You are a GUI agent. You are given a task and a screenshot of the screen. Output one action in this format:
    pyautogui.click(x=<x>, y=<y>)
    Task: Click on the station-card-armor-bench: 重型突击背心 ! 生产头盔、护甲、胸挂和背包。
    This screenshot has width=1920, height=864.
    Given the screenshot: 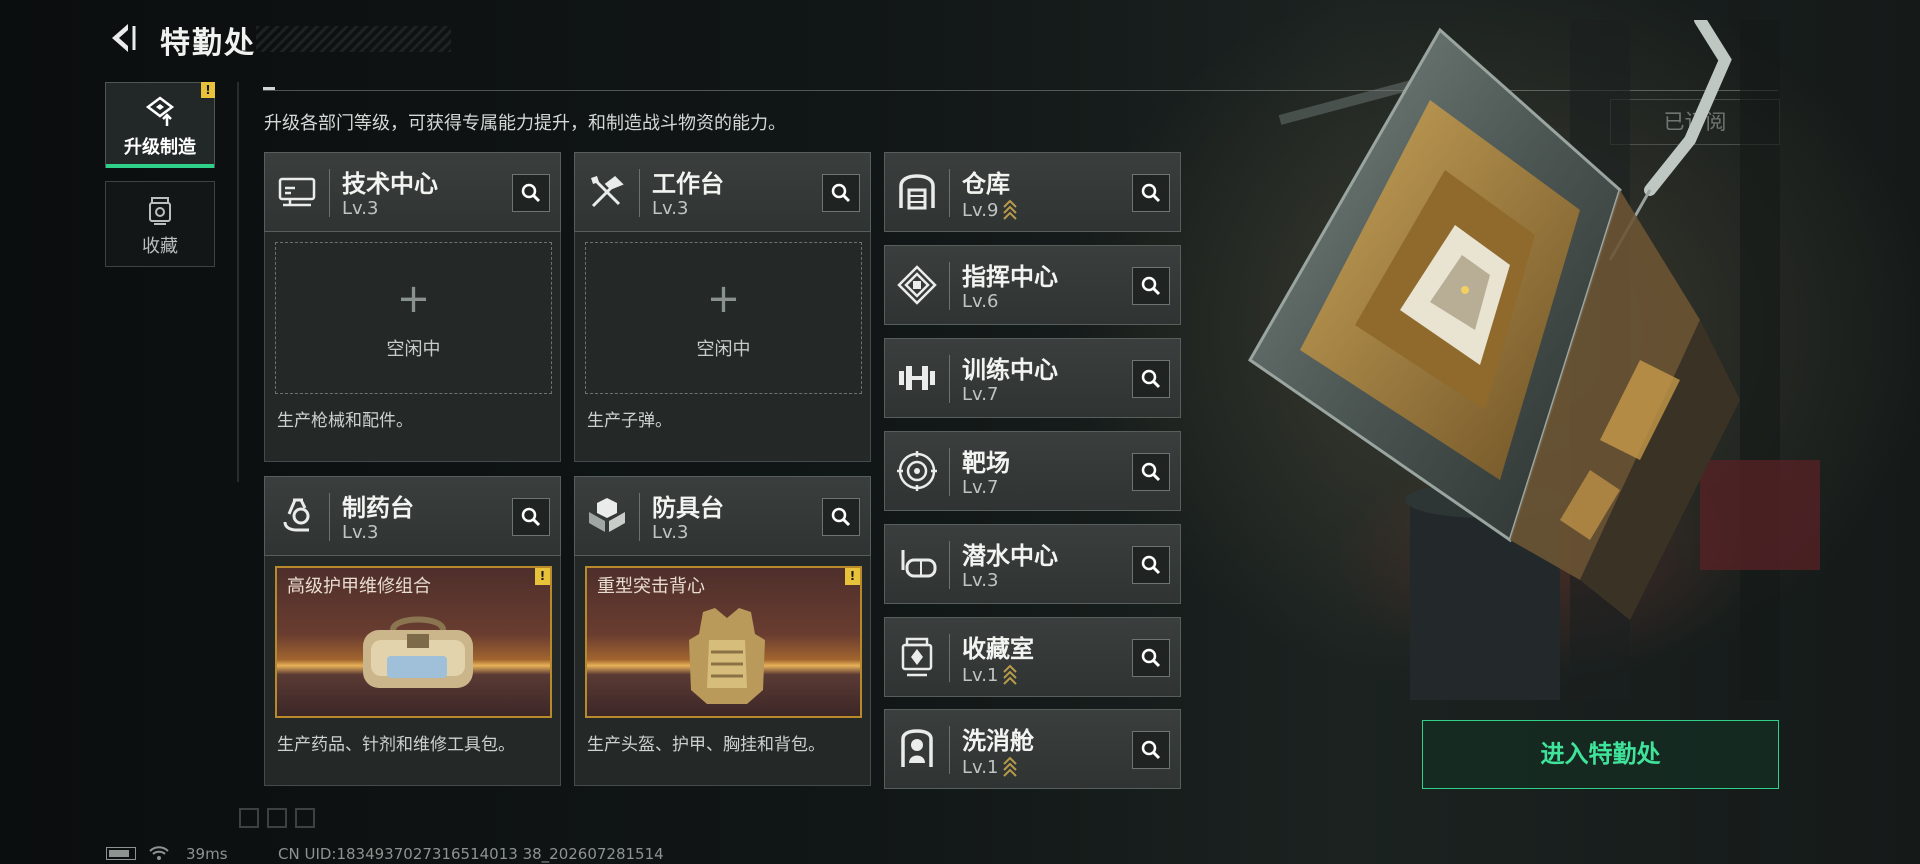 What is the action you would take?
    pyautogui.click(x=722, y=671)
    